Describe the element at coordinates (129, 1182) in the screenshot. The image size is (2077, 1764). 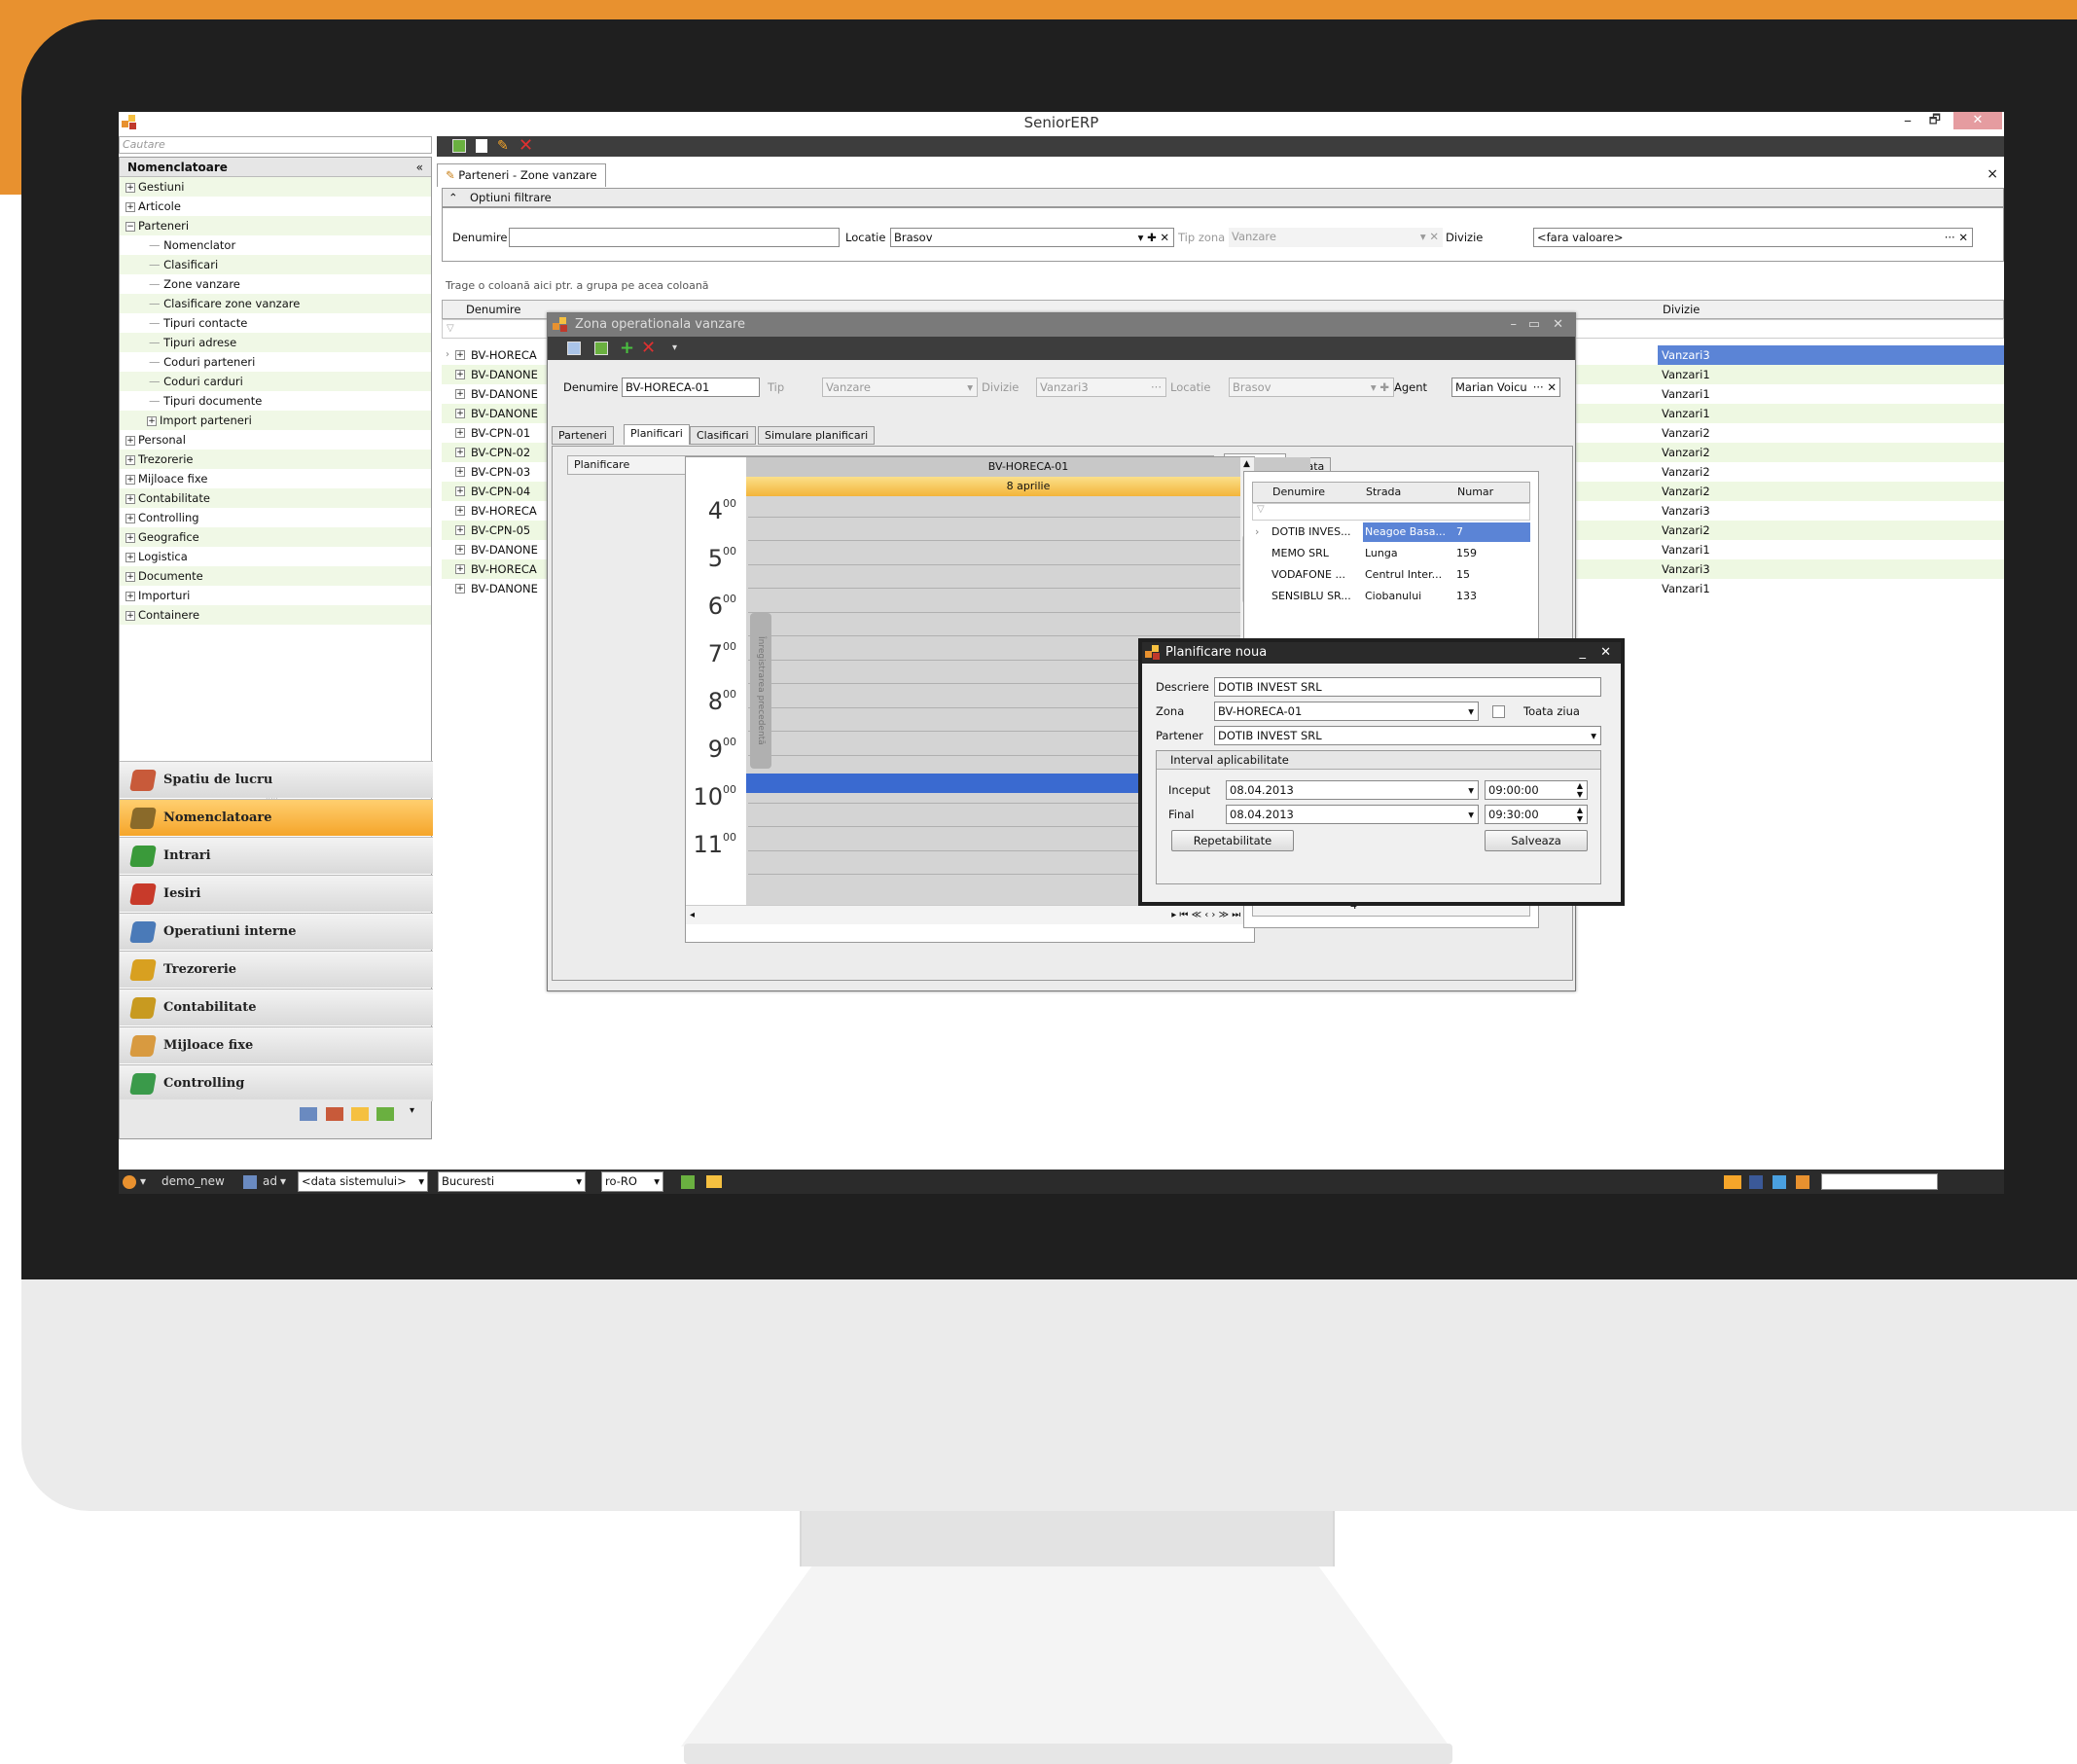
I see `db-icon` at that location.